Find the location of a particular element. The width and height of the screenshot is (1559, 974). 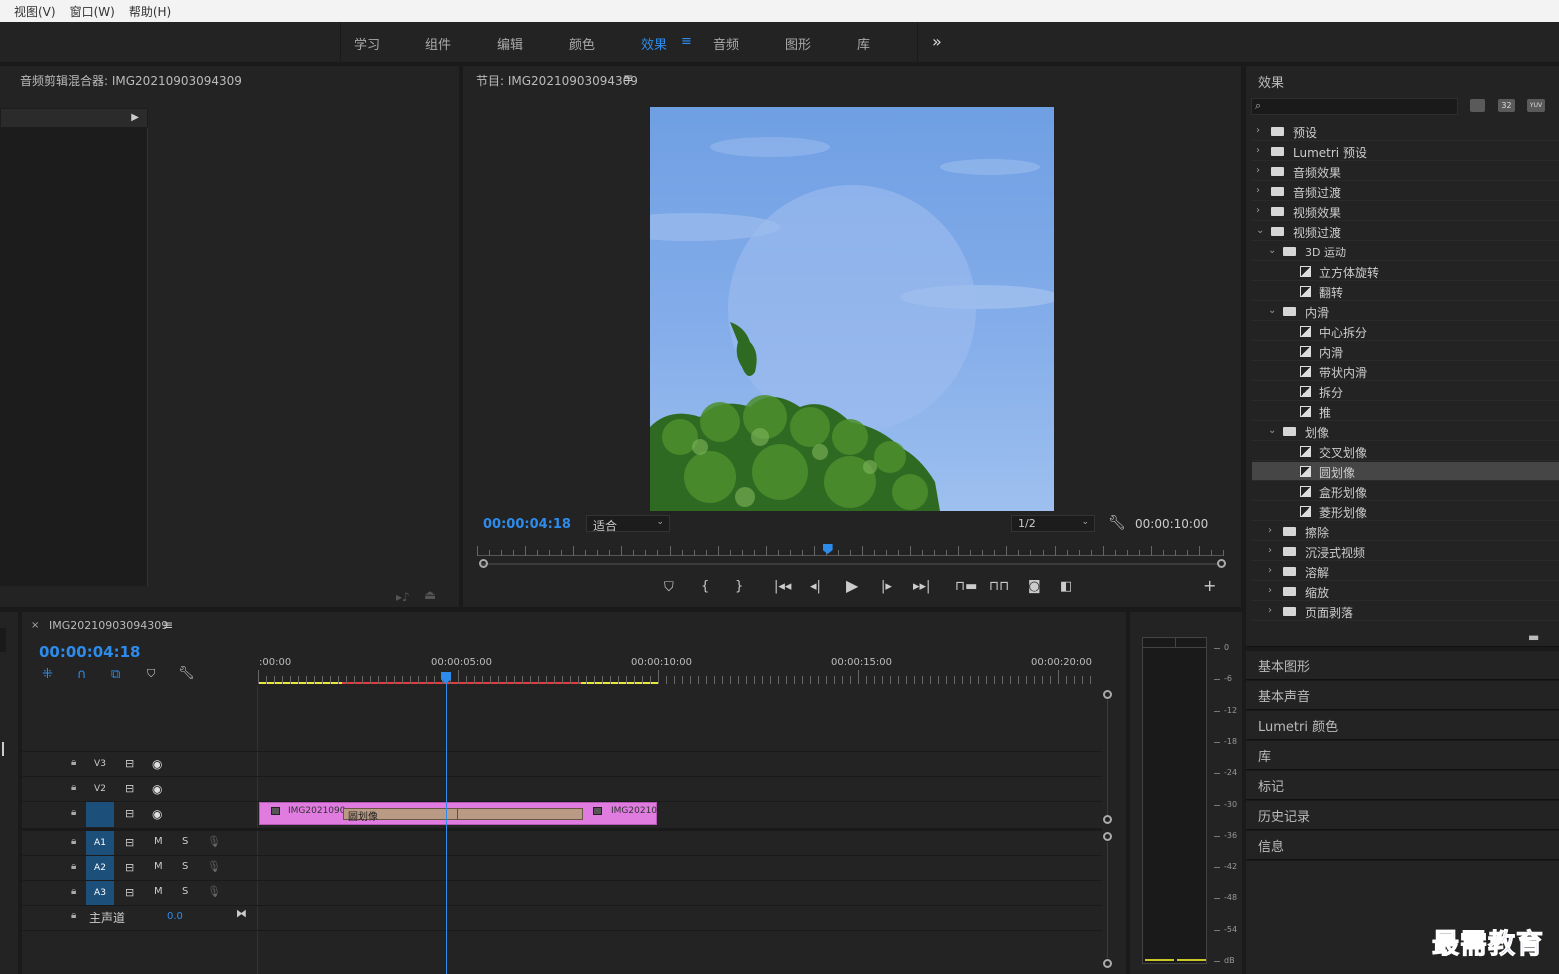

tool-razor-icon is located at coordinates (3, 749).